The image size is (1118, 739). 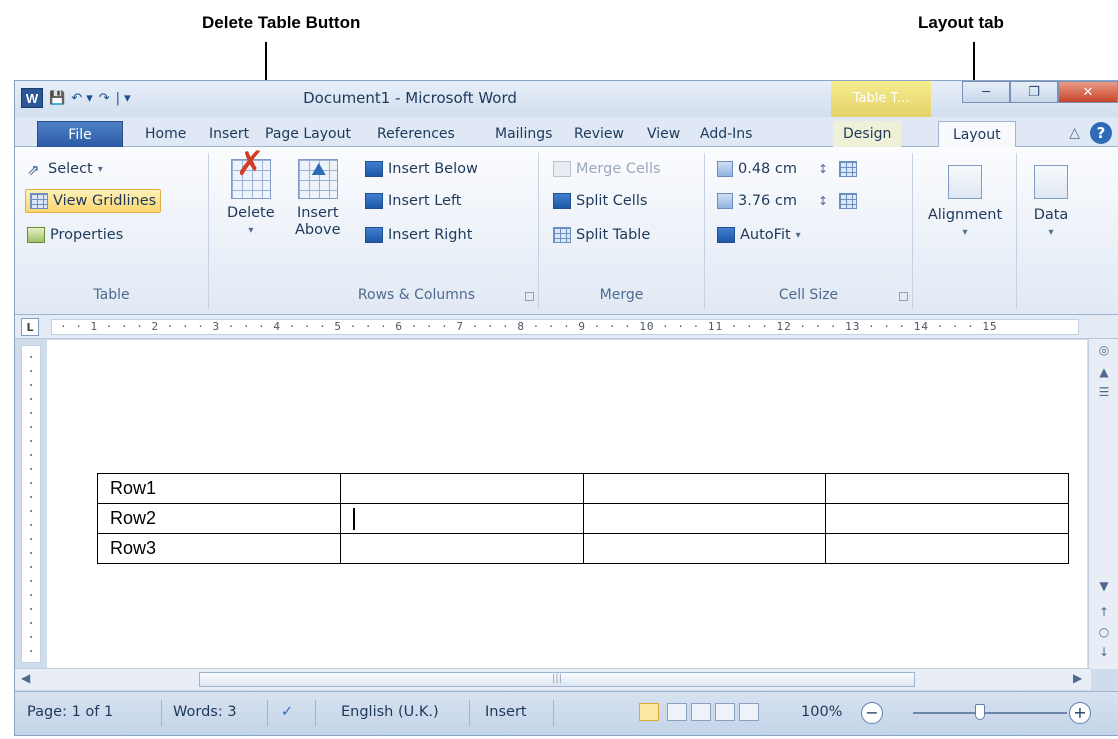 I want to click on split-table-button: Split Table, so click(x=601, y=235).